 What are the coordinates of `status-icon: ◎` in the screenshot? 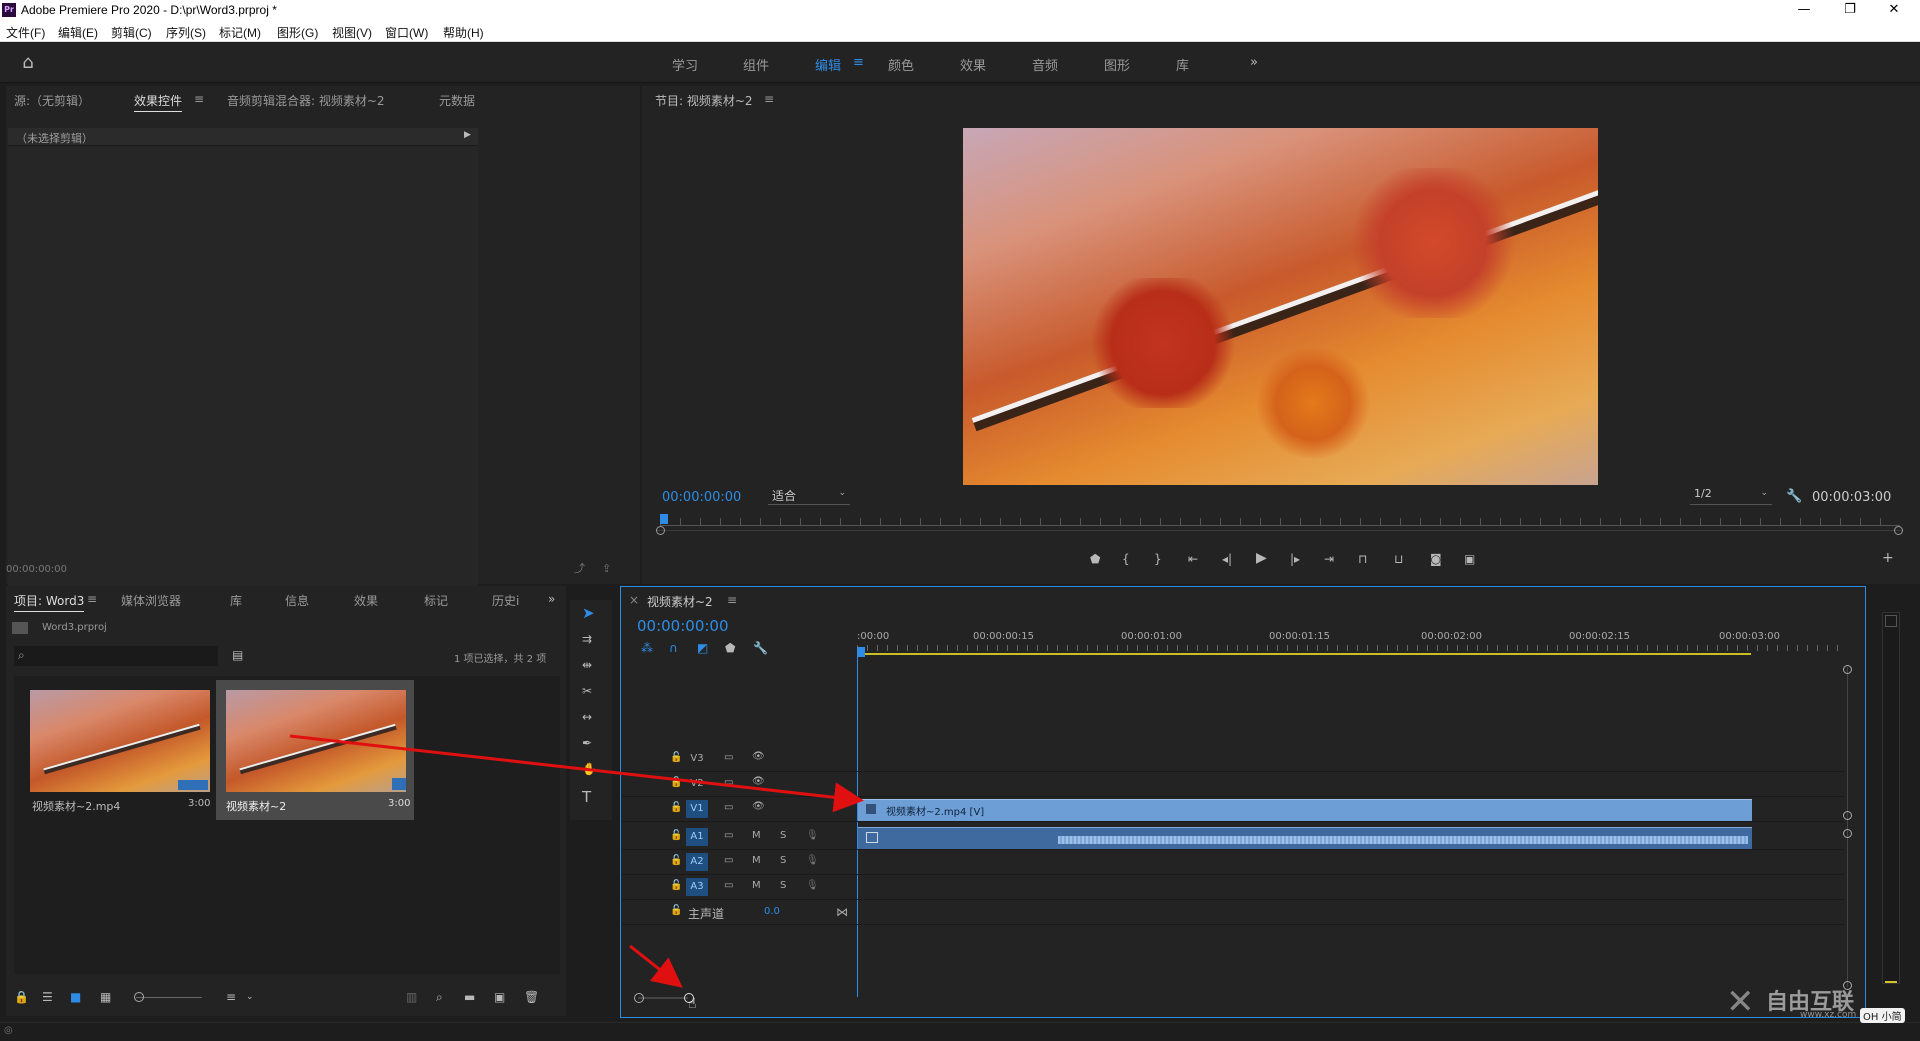 It's located at (8, 1030).